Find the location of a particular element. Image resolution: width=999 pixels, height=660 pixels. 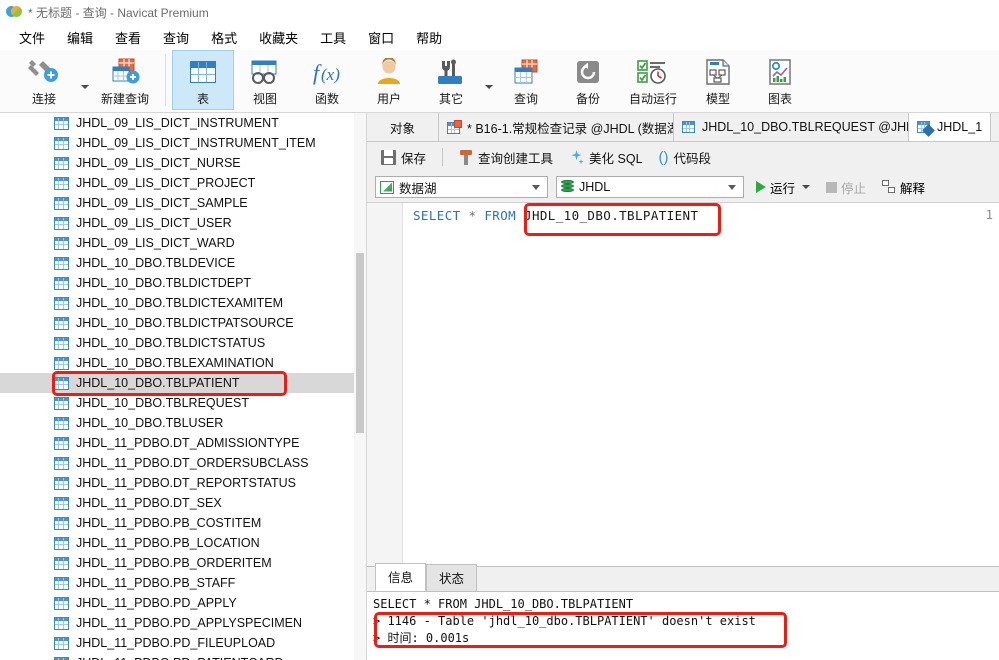

table-list-item: JHDL_09_LIS_DICT_SAMPLE is located at coordinates (177, 203).